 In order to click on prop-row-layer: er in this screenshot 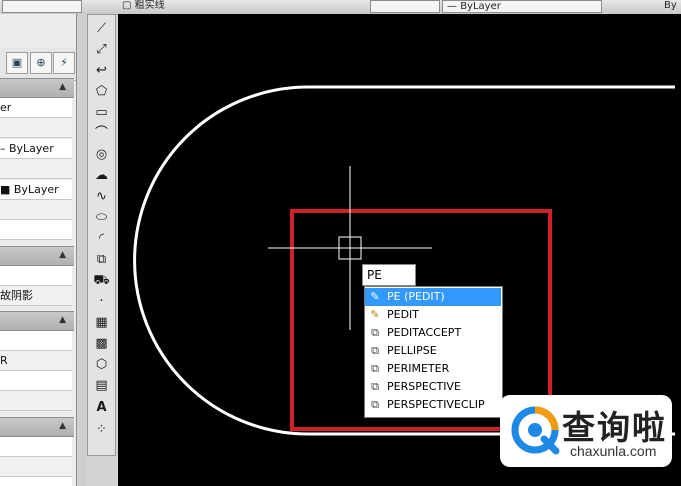, I will do `click(36, 108)`.